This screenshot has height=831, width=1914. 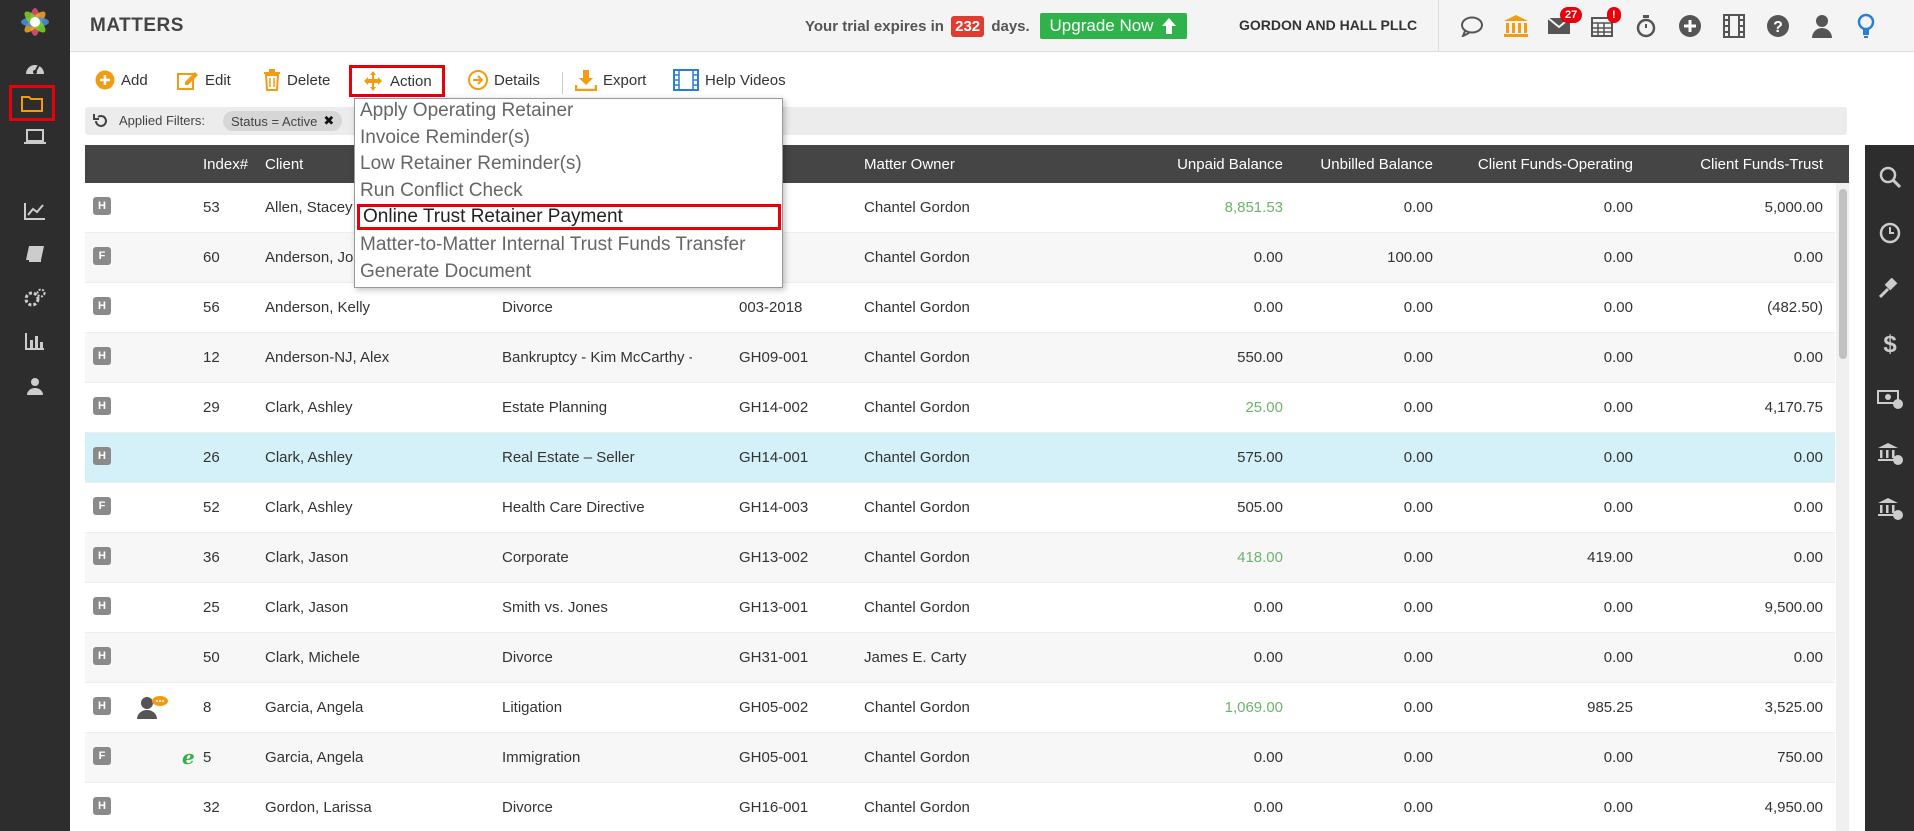 I want to click on export-button: Export, so click(x=610, y=80).